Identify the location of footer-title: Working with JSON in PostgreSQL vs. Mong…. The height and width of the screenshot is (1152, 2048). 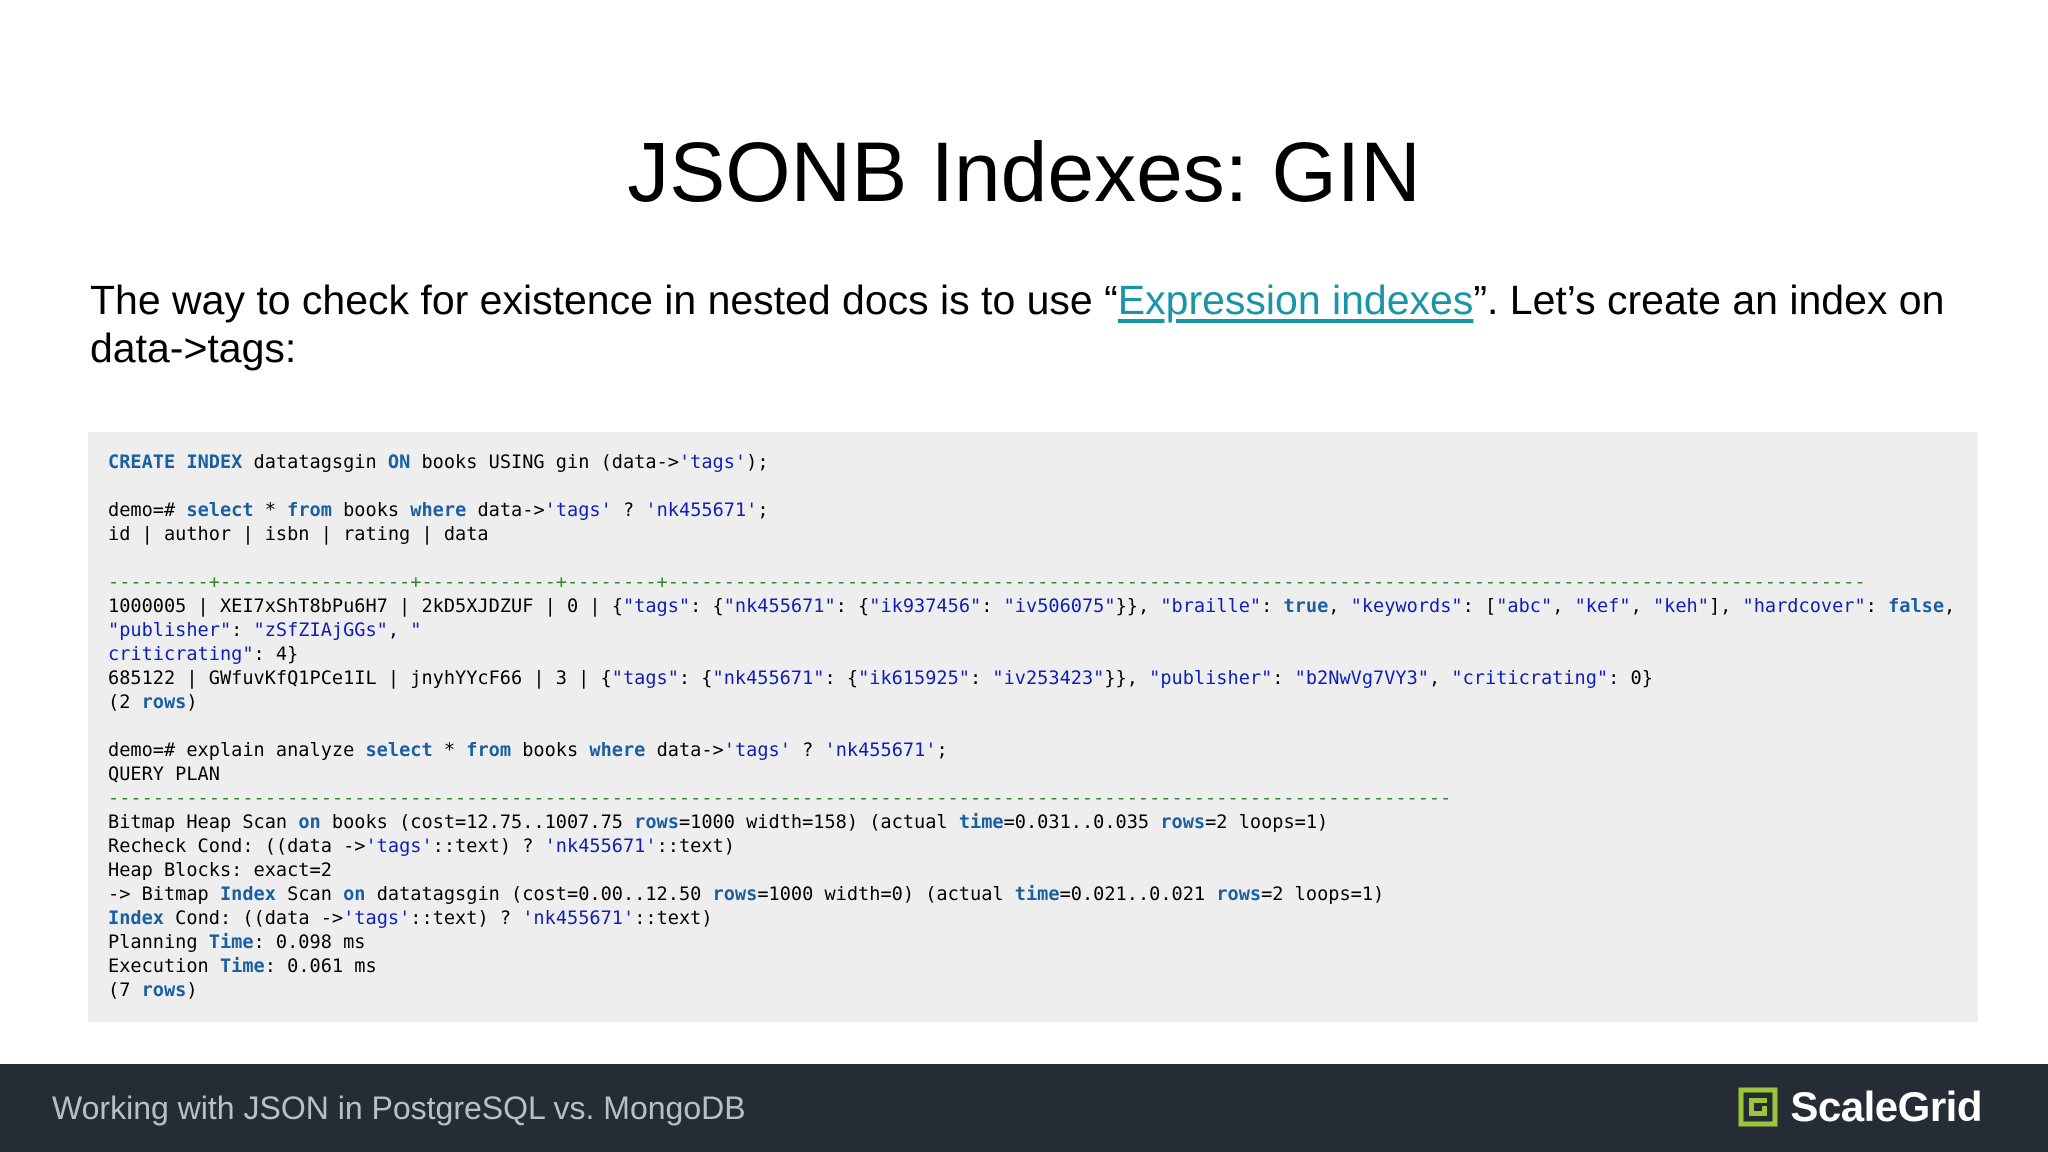
(399, 1108).